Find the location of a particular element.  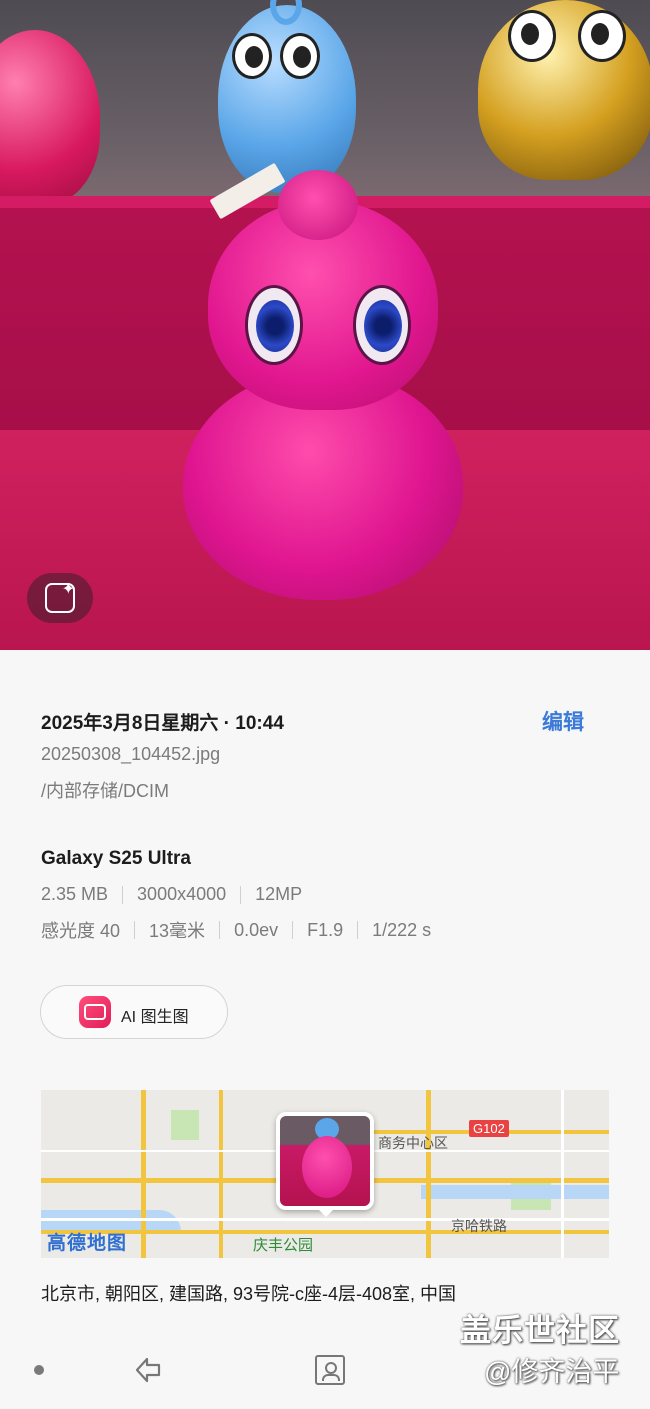

megapixels: 12MP is located at coordinates (279, 894).